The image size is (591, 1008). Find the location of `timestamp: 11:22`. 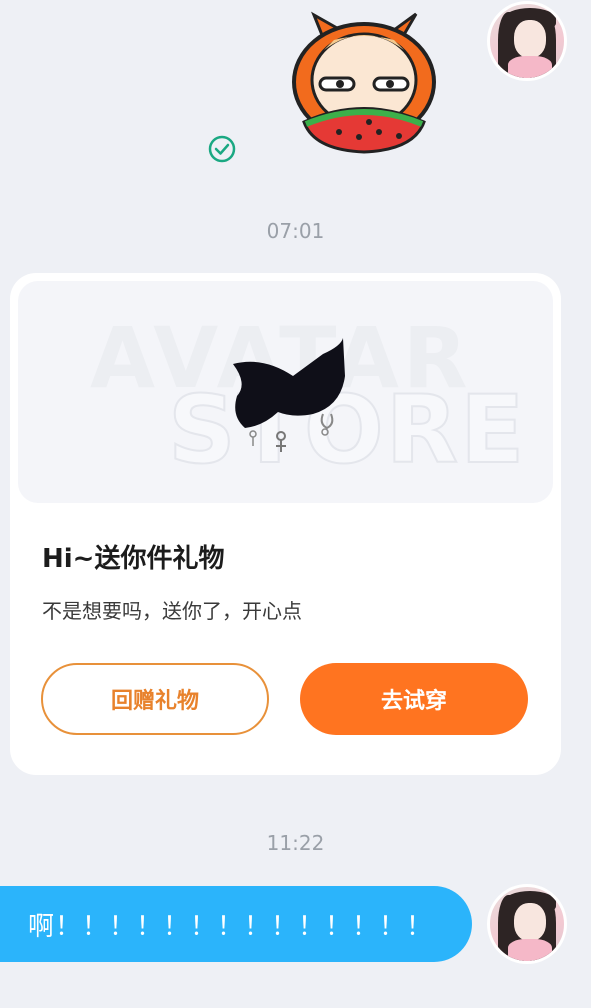

timestamp: 11:22 is located at coordinates (295, 843).